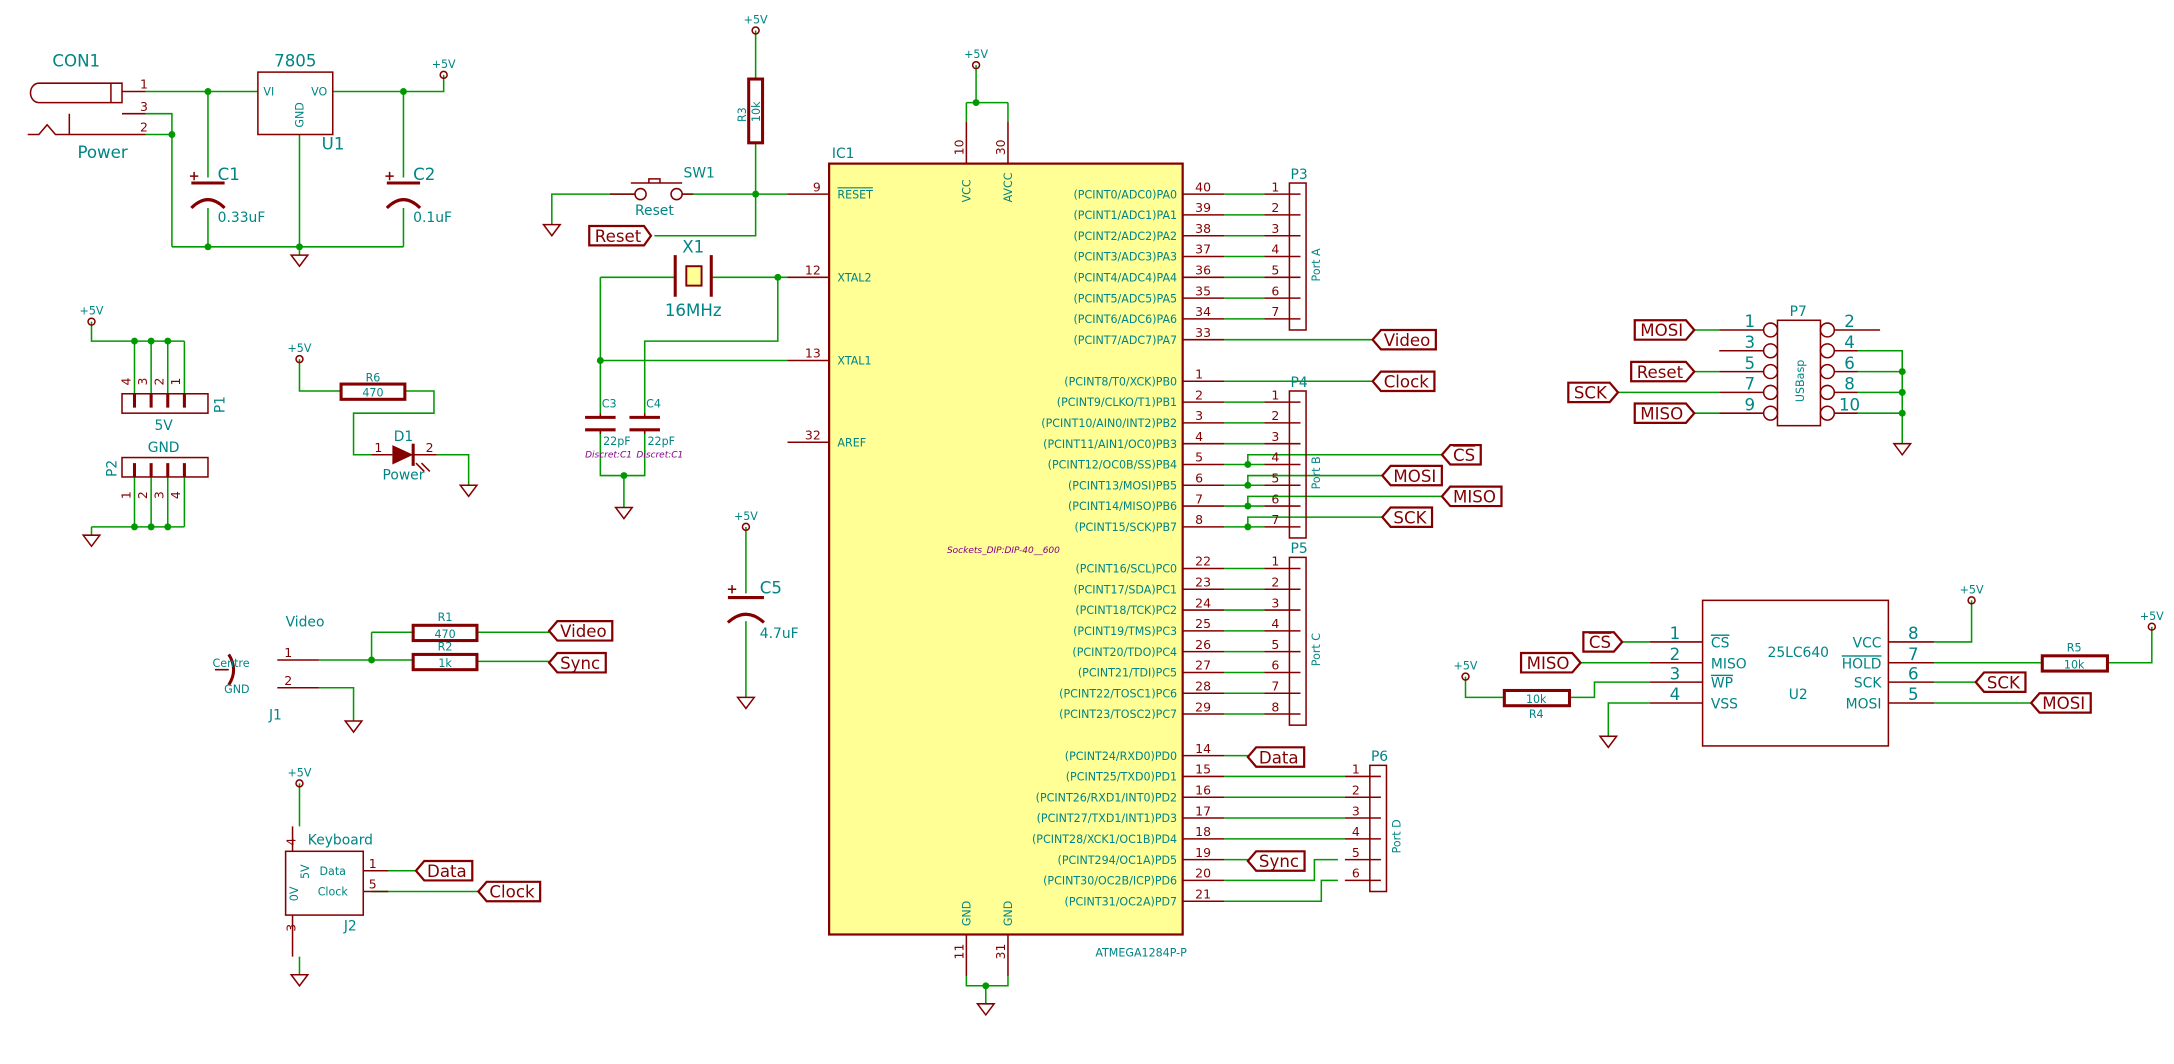  Describe the element at coordinates (1373, 821) in the screenshot. I see `p6-connector: 1 2 3 4 5 6 P6 Port D` at that location.